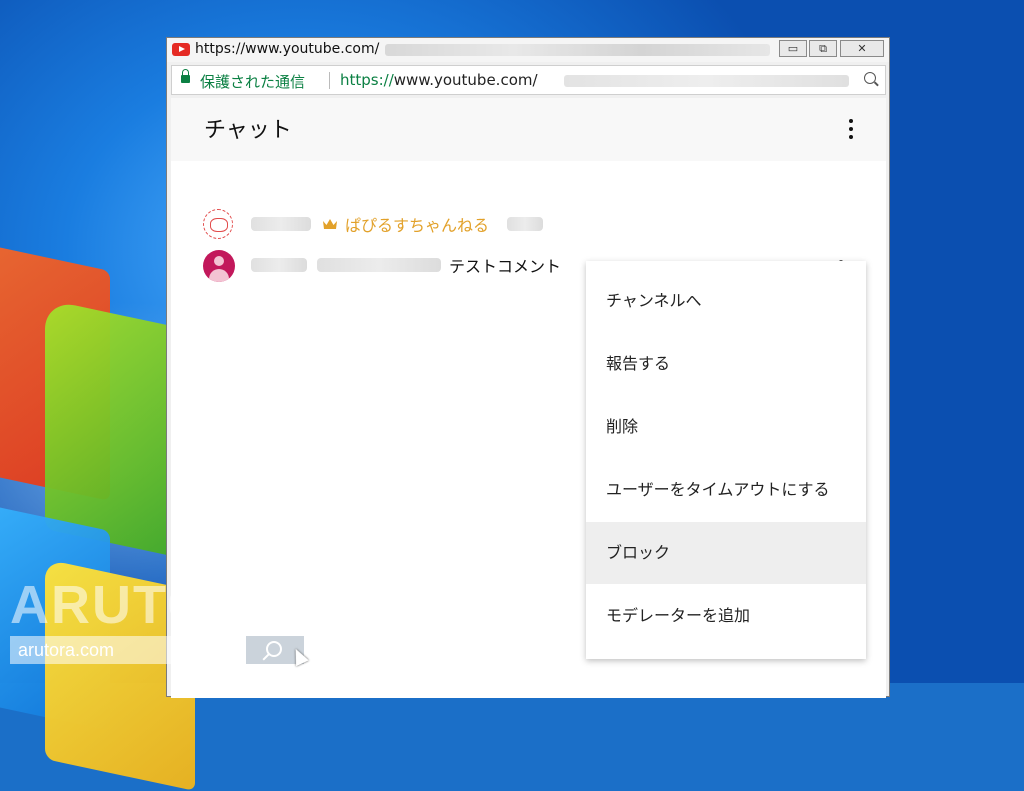  I want to click on menu-item-delete: 削除, so click(726, 427).